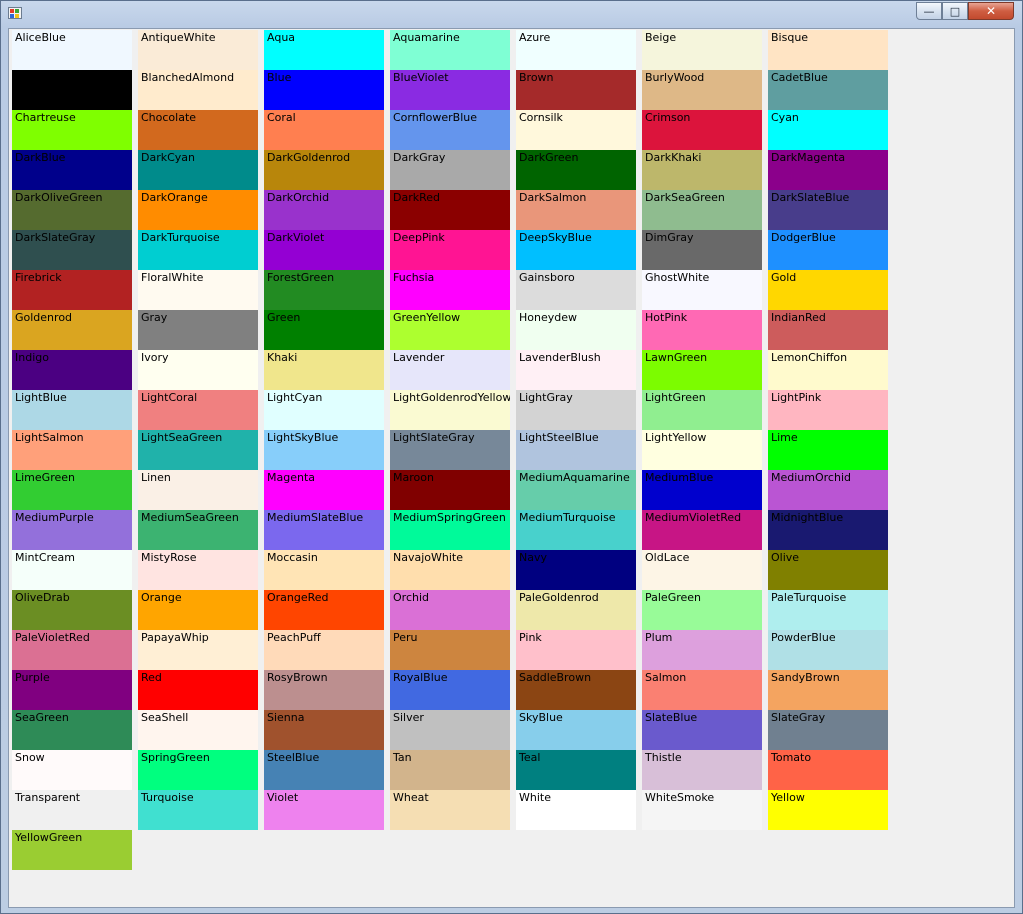  I want to click on color-swatch-lightgoldenrodyellow: LightGoldenrodYellow, so click(450, 410).